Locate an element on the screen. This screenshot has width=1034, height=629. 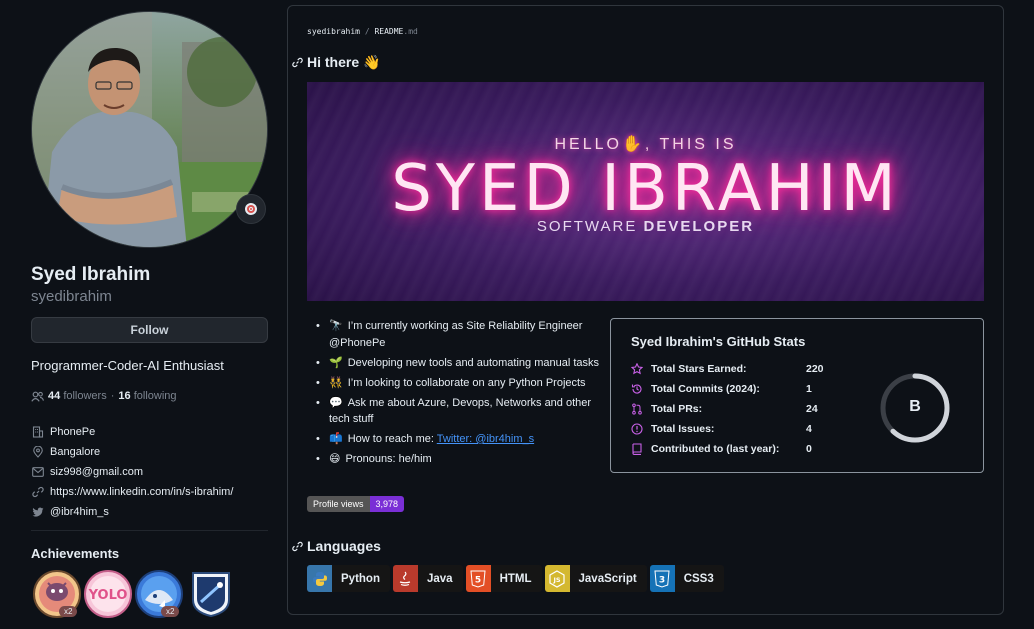
vcard-organization-text: PhonePe is located at coordinates (73, 432).